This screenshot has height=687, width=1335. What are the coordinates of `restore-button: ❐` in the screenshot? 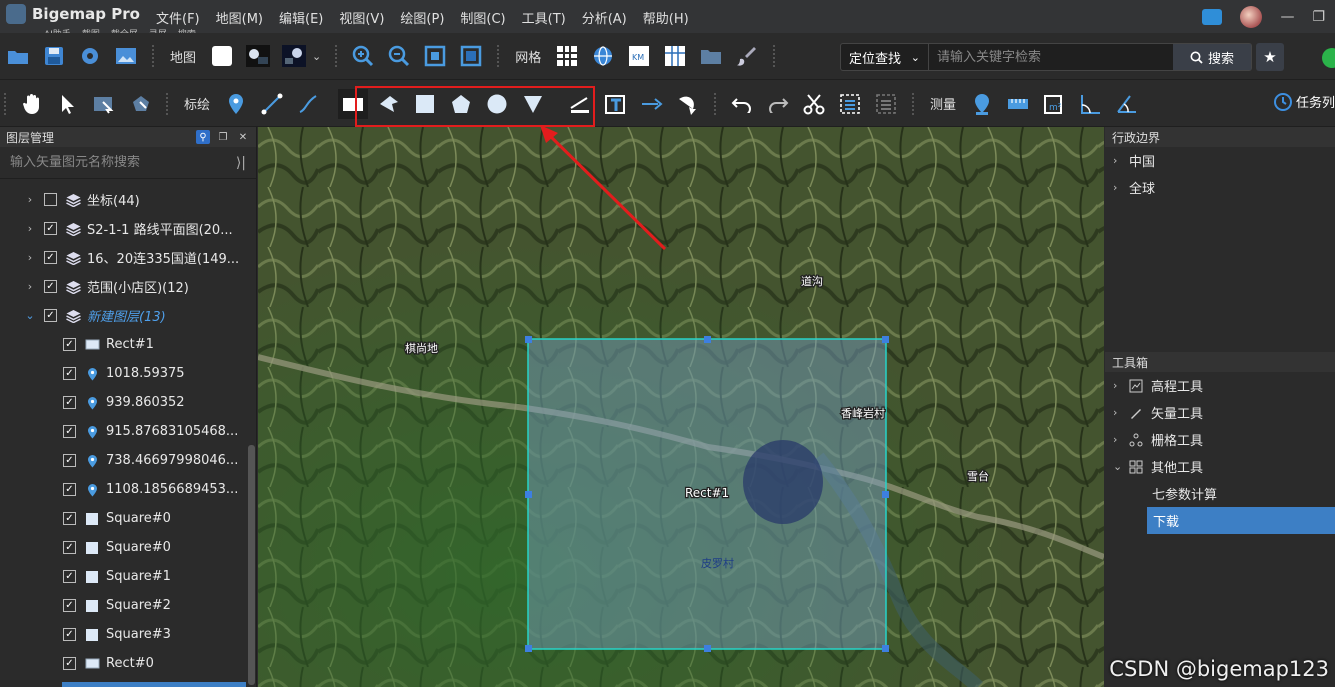 It's located at (1318, 17).